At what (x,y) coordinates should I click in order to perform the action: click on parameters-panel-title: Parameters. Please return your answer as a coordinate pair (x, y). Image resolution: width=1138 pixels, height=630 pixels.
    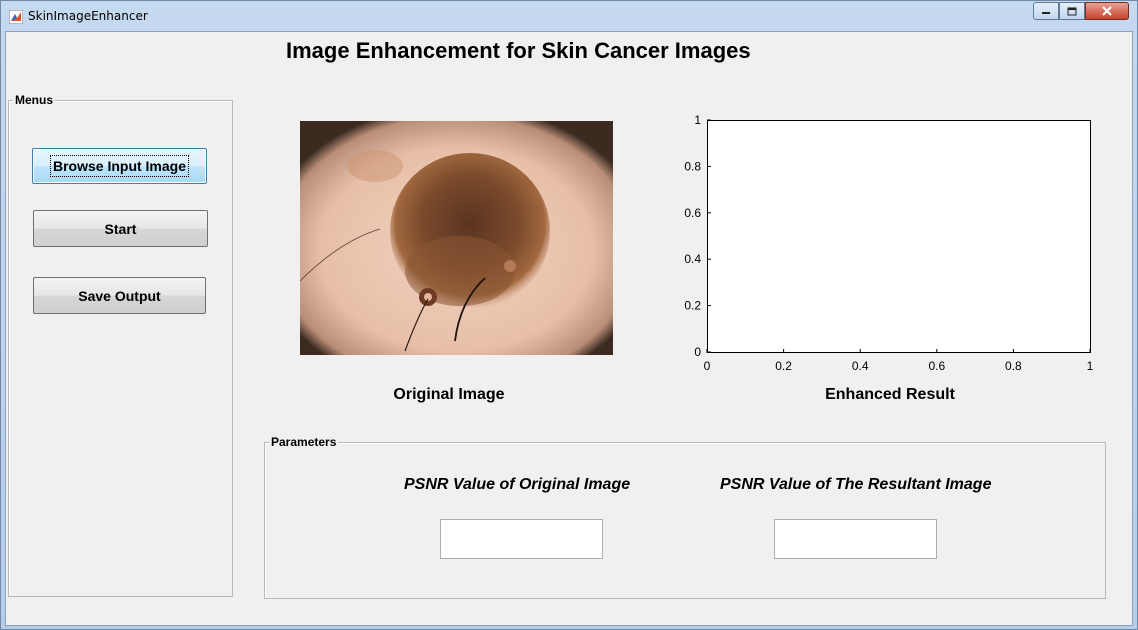
    Looking at the image, I should click on (304, 442).